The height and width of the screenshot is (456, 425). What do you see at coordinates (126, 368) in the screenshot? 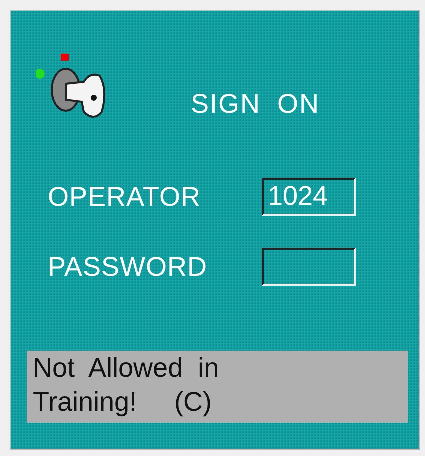
I see `message-text: Not Allowed in` at bounding box center [126, 368].